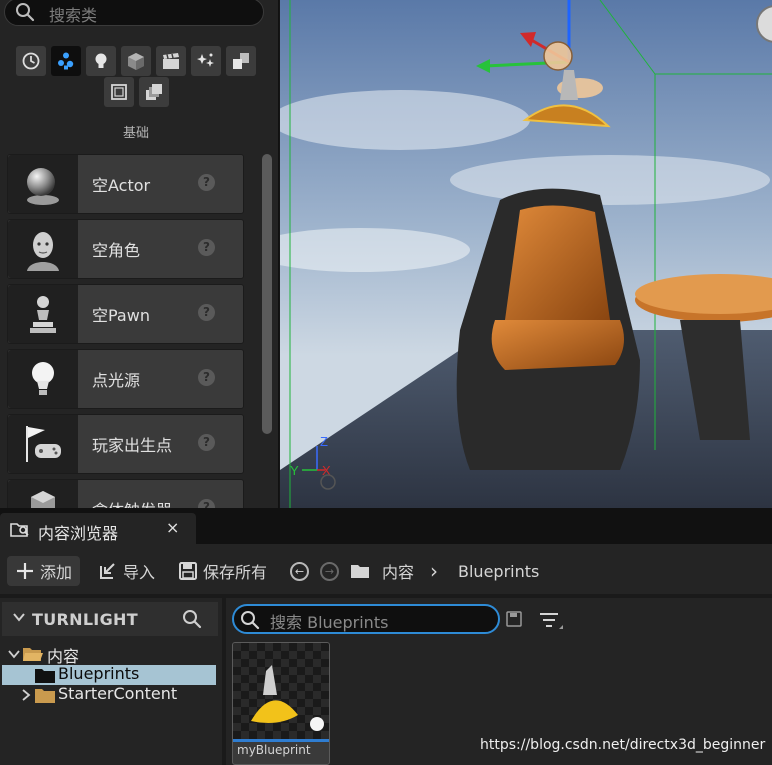  Describe the element at coordinates (99, 673) in the screenshot. I see `tree-item-label: Blueprints` at that location.